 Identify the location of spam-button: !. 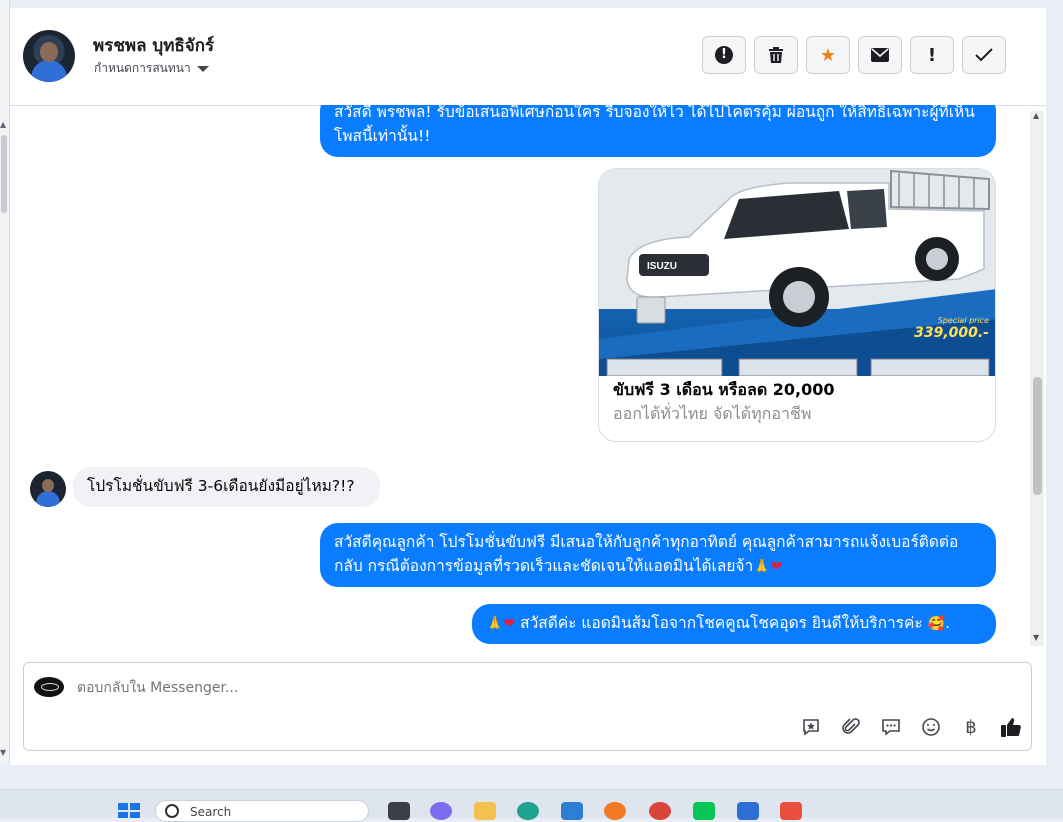
(724, 55).